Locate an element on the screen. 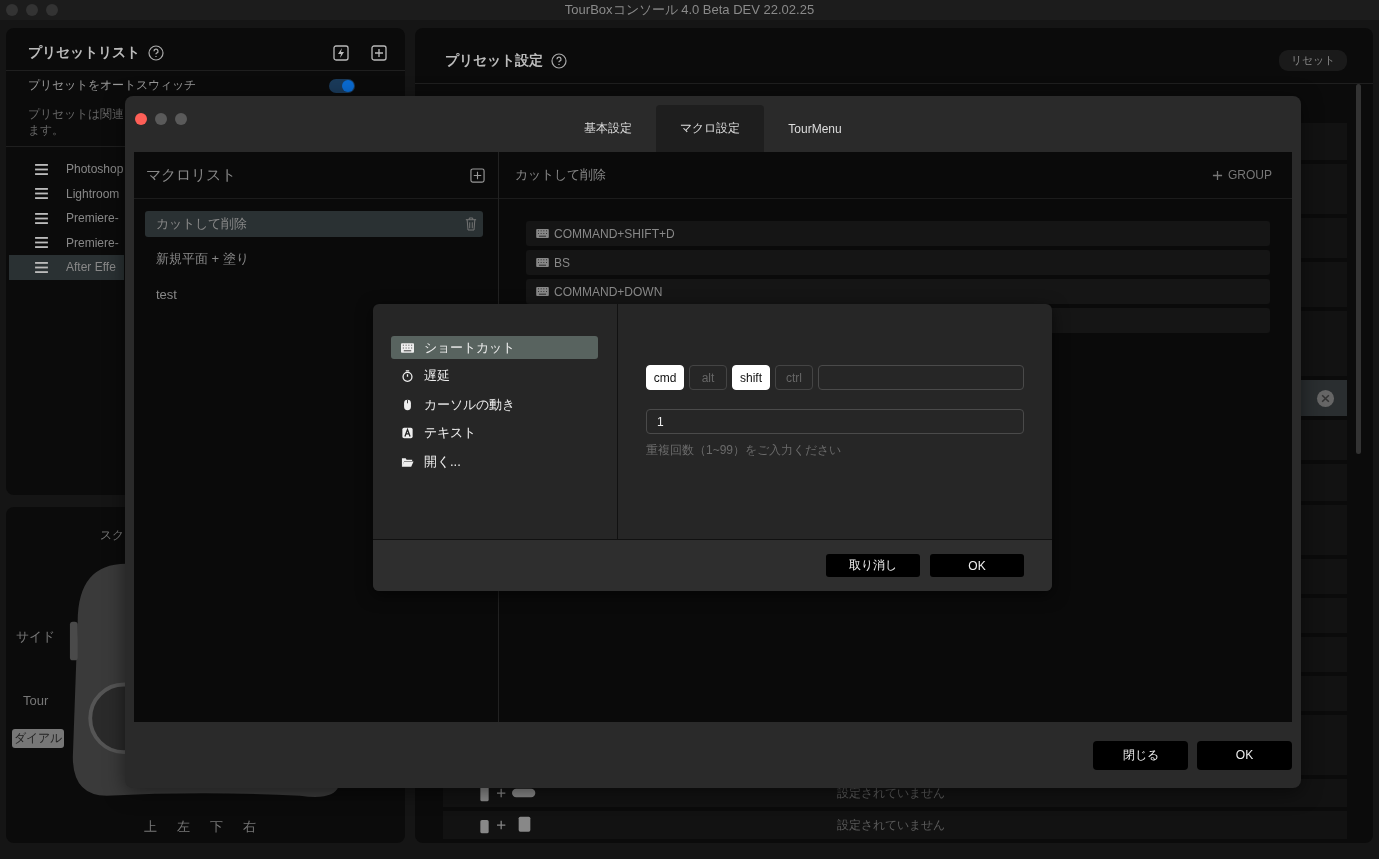 This screenshot has width=1379, height=859. macro-step: BS is located at coordinates (898, 262).